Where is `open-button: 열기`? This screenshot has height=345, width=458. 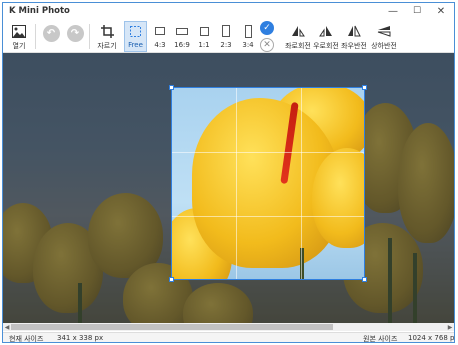
open-button: 열기 is located at coordinates (19, 37).